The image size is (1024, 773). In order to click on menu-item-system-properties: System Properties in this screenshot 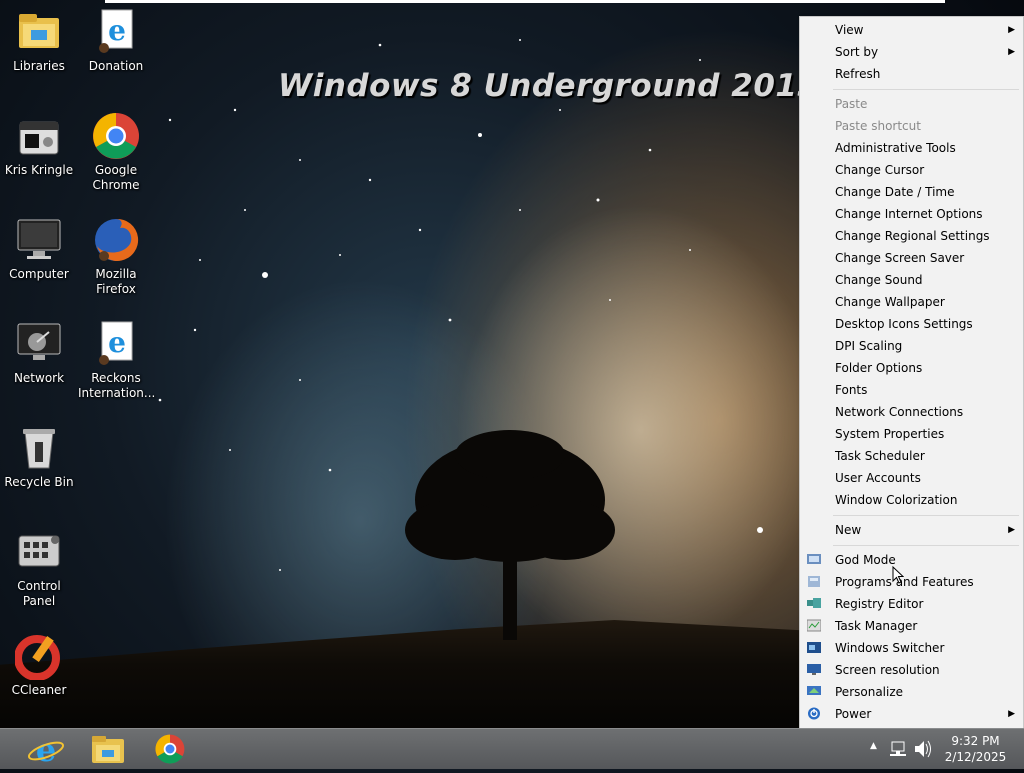, I will do `click(911, 434)`.